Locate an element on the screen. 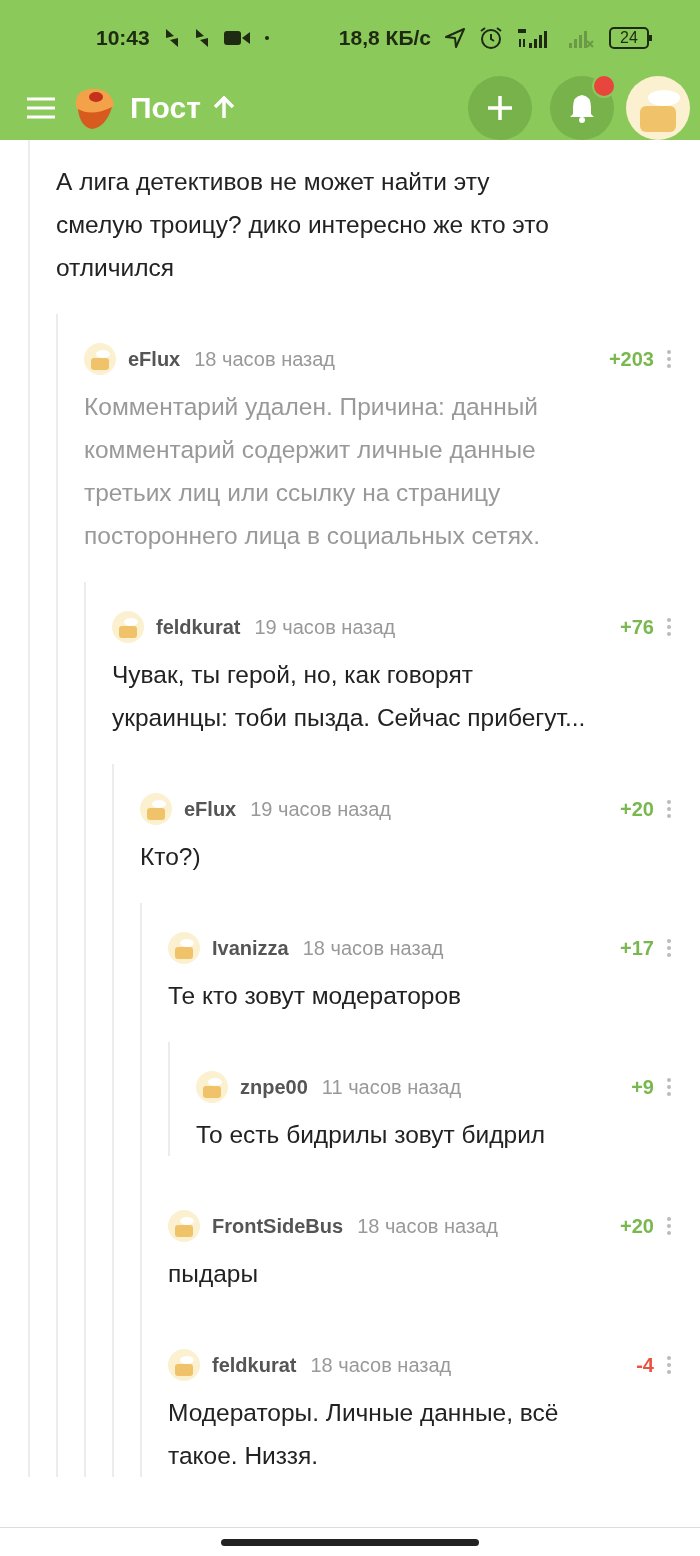 The image size is (700, 1556). notifications-button is located at coordinates (582, 108).